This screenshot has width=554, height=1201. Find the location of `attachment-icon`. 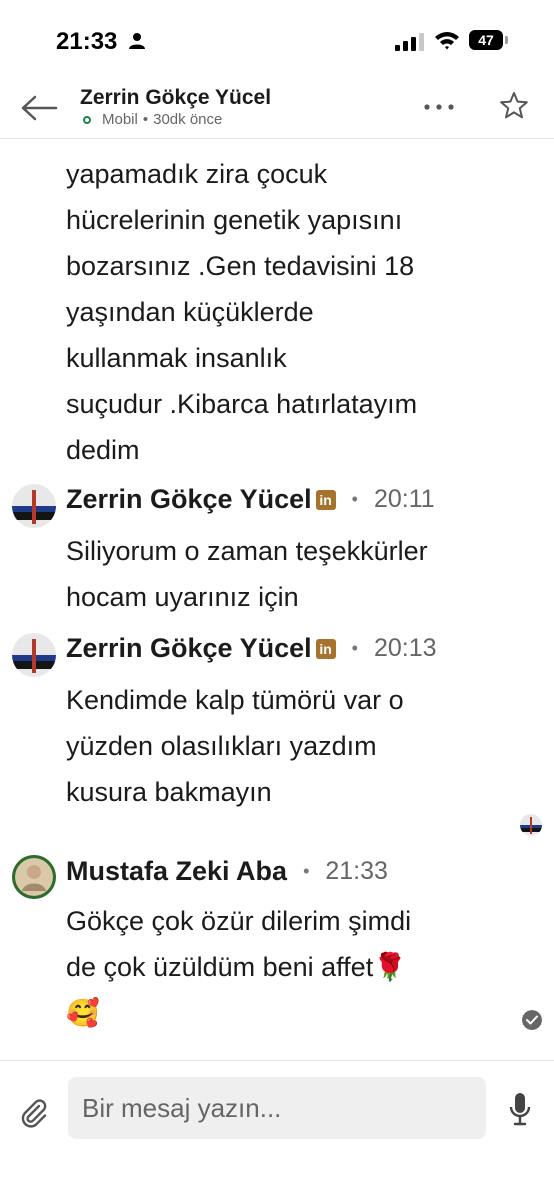

attachment-icon is located at coordinates (34, 1113).